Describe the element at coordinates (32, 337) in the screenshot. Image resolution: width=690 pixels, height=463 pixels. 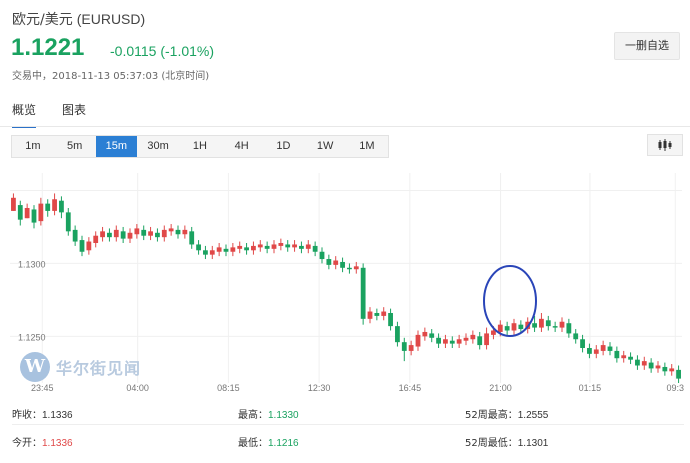
I see `y-tick-label: 1.1250` at that location.